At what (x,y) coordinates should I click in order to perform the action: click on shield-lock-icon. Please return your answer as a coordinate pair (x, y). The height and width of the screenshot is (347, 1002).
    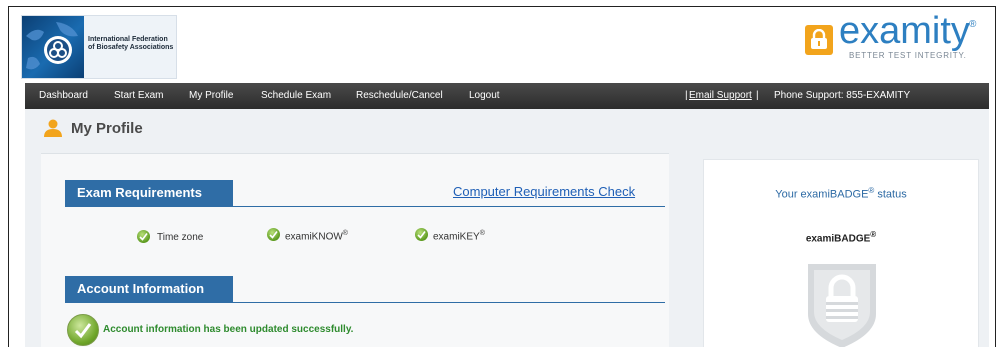
    Looking at the image, I should click on (842, 304).